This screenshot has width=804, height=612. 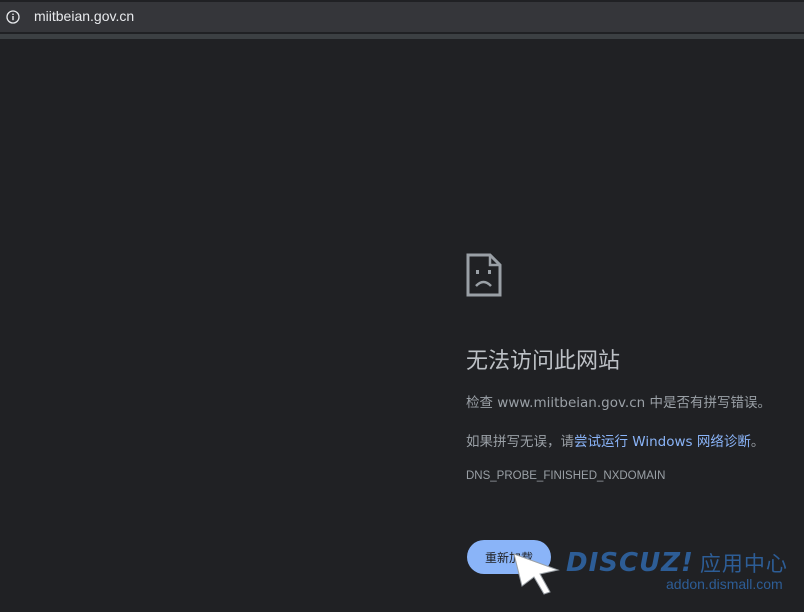 I want to click on suggestion-suffix: 。, so click(x=757, y=442).